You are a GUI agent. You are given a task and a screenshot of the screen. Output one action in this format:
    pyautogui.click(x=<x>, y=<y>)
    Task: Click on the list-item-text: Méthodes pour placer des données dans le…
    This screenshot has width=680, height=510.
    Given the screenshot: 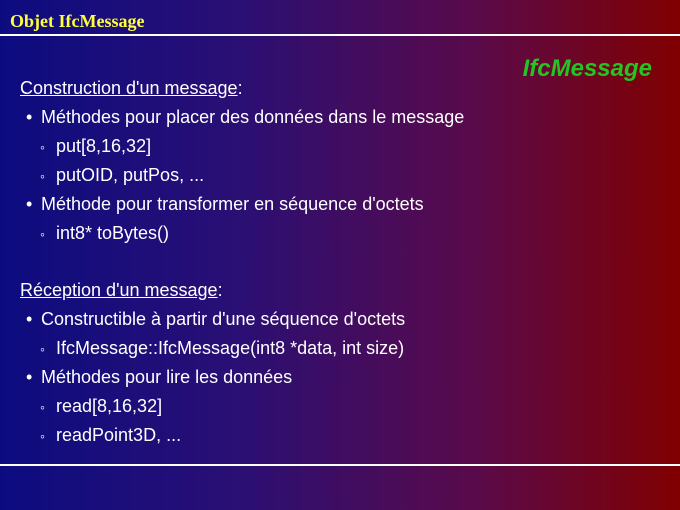 What is the action you would take?
    pyautogui.click(x=253, y=117)
    